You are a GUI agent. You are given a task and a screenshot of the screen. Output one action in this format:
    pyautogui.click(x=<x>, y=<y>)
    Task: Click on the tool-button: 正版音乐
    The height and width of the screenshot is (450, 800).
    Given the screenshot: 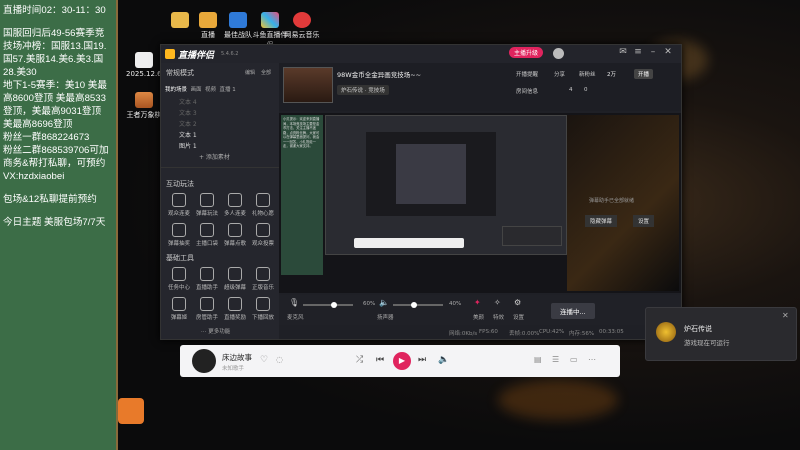 What is the action you would take?
    pyautogui.click(x=263, y=279)
    